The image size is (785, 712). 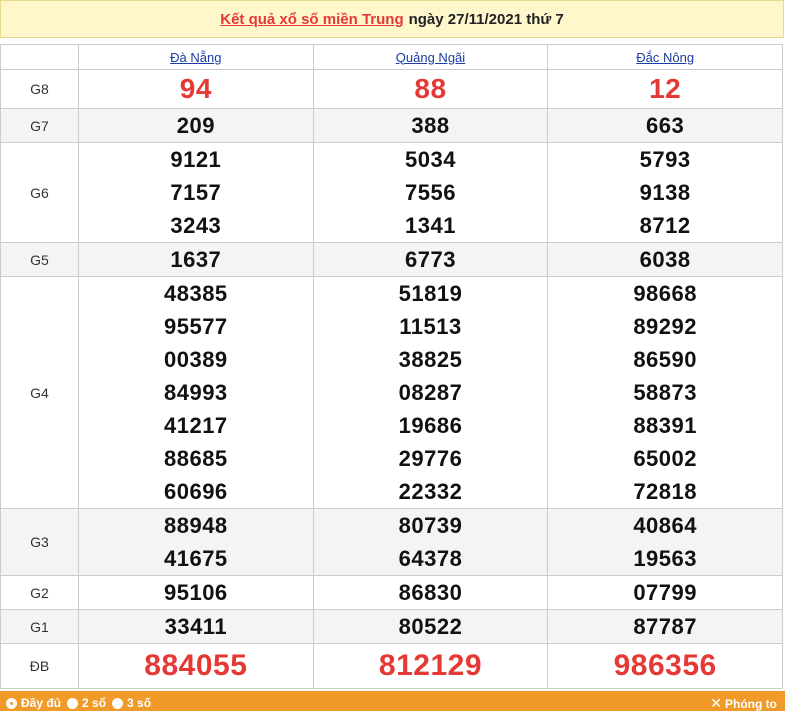 I want to click on prize-cell: 07799, so click(x=665, y=592).